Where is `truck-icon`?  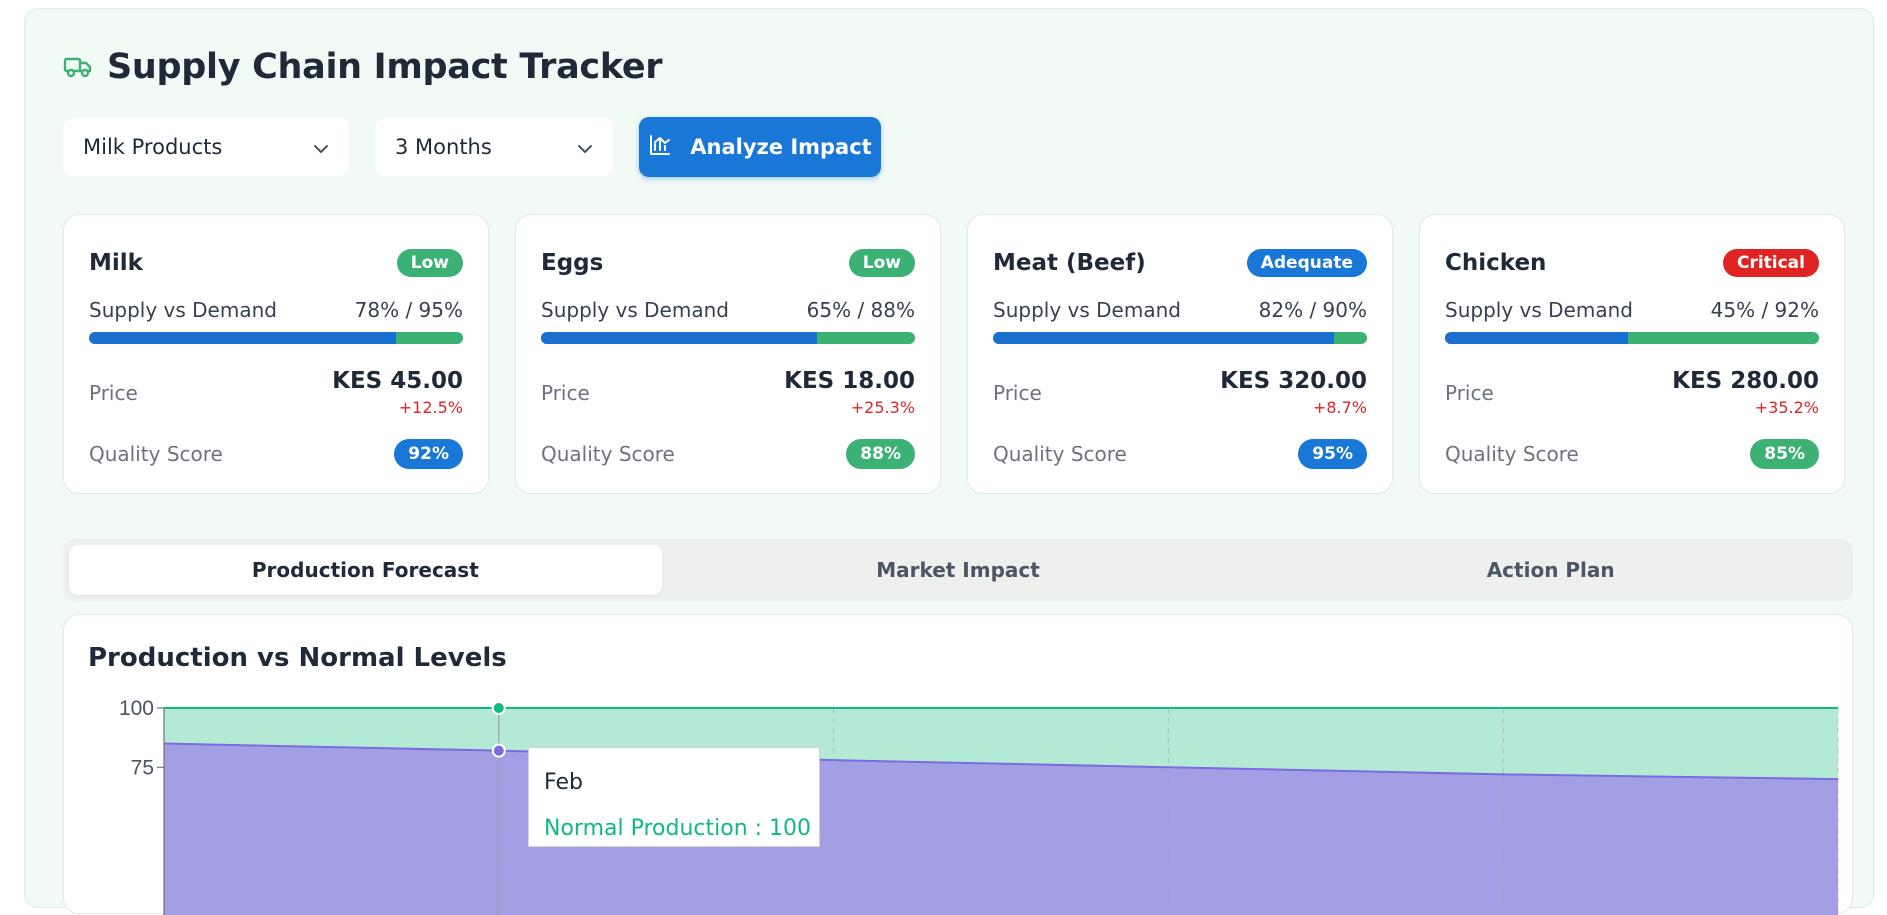
truck-icon is located at coordinates (78, 67).